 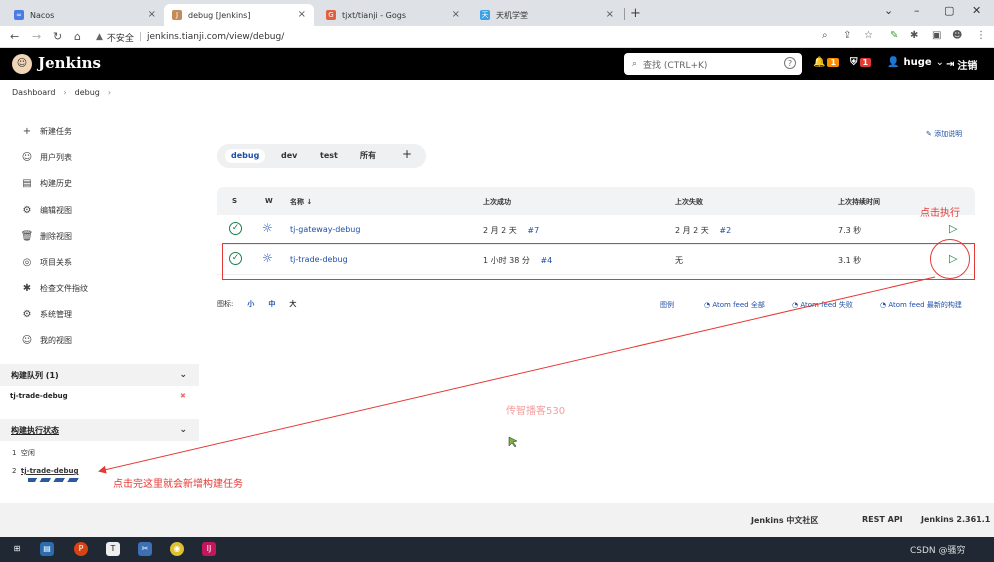 What do you see at coordinates (497, 549) in the screenshot?
I see `taskbar: ⊞ ▤ P T ✂ ◉ IJ CSDN @骚穷` at bounding box center [497, 549].